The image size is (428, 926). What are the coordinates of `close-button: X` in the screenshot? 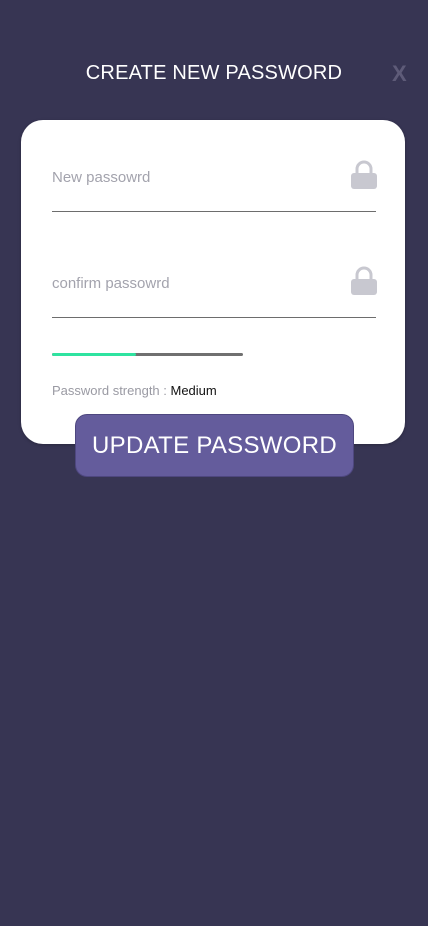 It's located at (399, 74).